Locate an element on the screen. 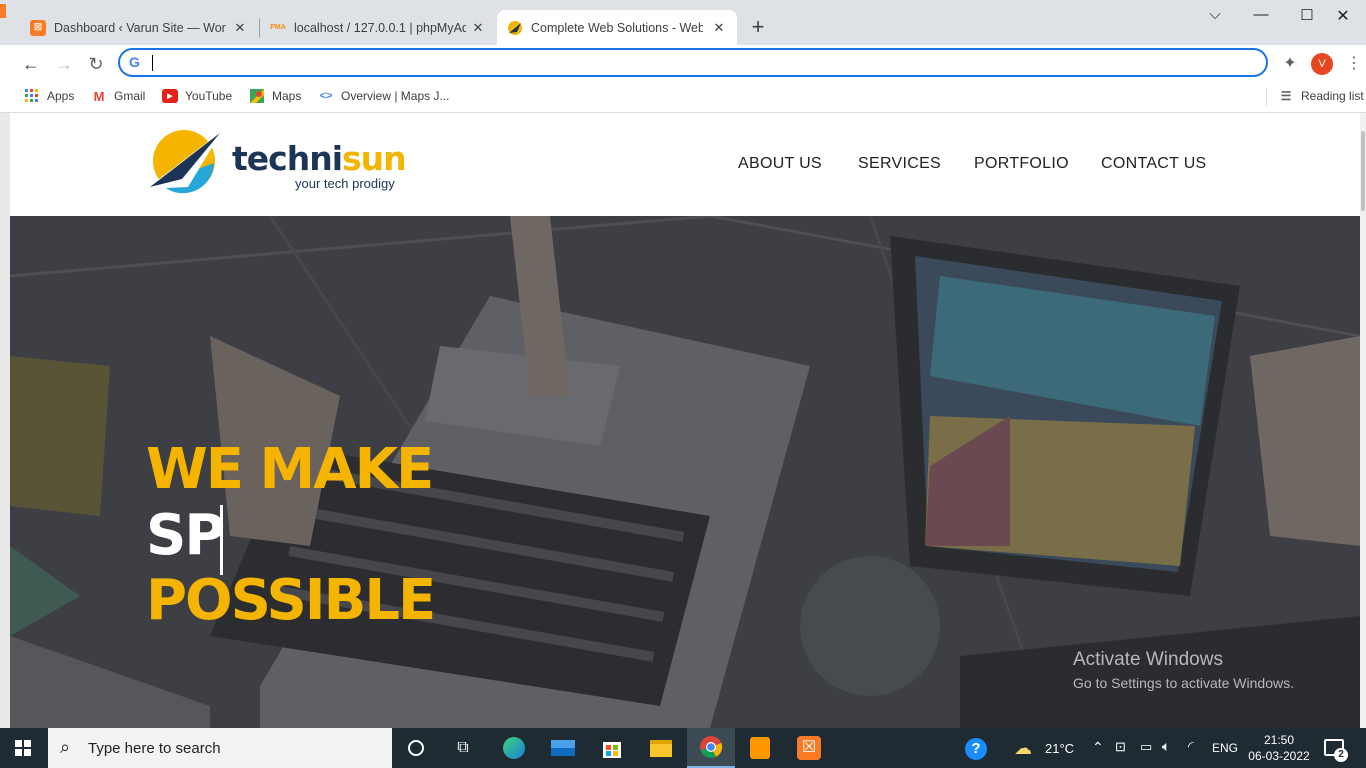  code-icon: <> is located at coordinates (326, 96).